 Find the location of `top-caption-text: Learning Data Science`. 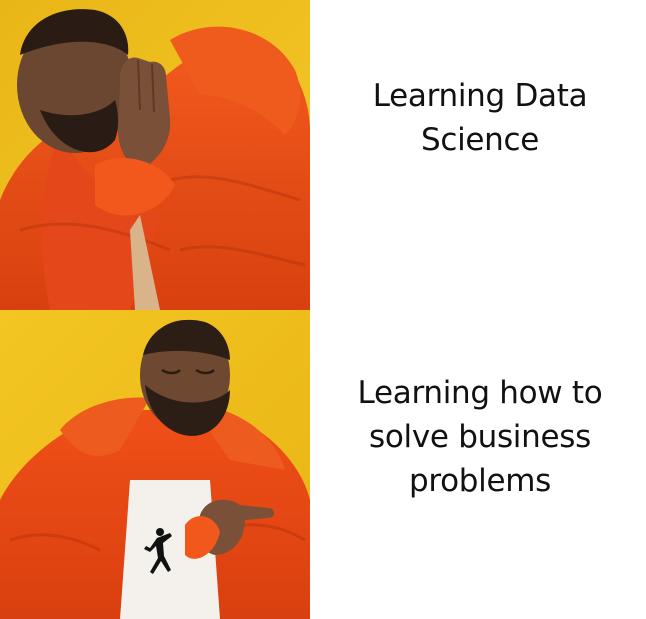

top-caption-text: Learning Data Science is located at coordinates (480, 118).